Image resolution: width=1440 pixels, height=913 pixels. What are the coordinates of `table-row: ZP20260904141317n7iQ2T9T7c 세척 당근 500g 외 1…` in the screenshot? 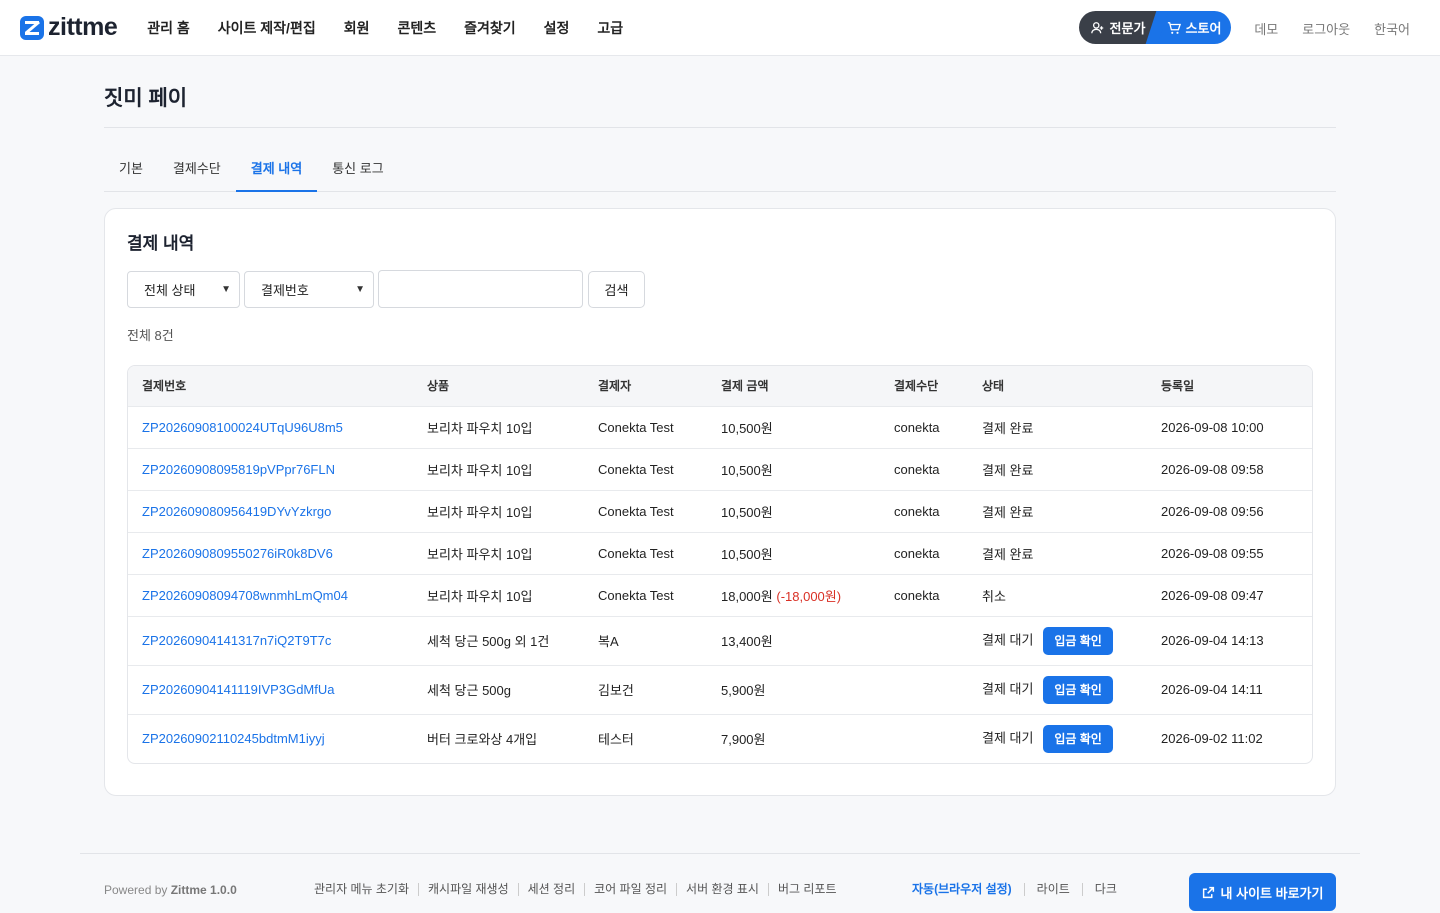 It's located at (720, 640).